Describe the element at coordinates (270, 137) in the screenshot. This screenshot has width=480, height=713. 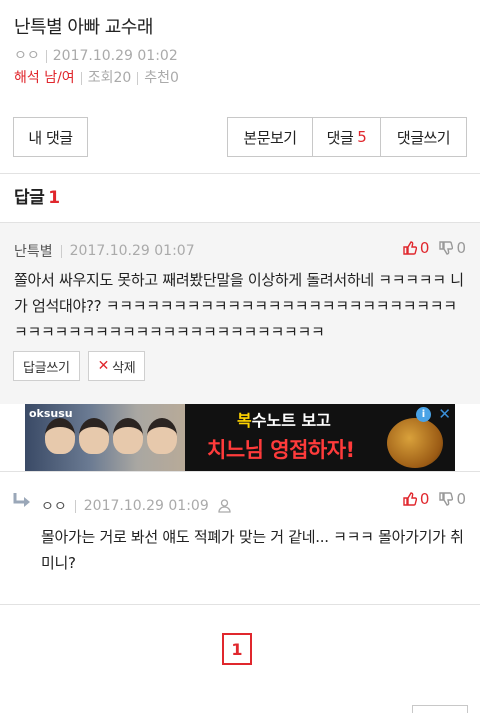
I see `view-post-button: 본문보기` at that location.